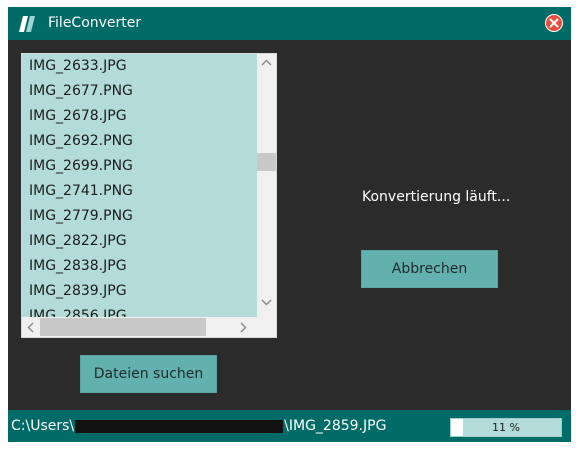  What do you see at coordinates (95, 23) in the screenshot?
I see `window-title: FileConverter` at bounding box center [95, 23].